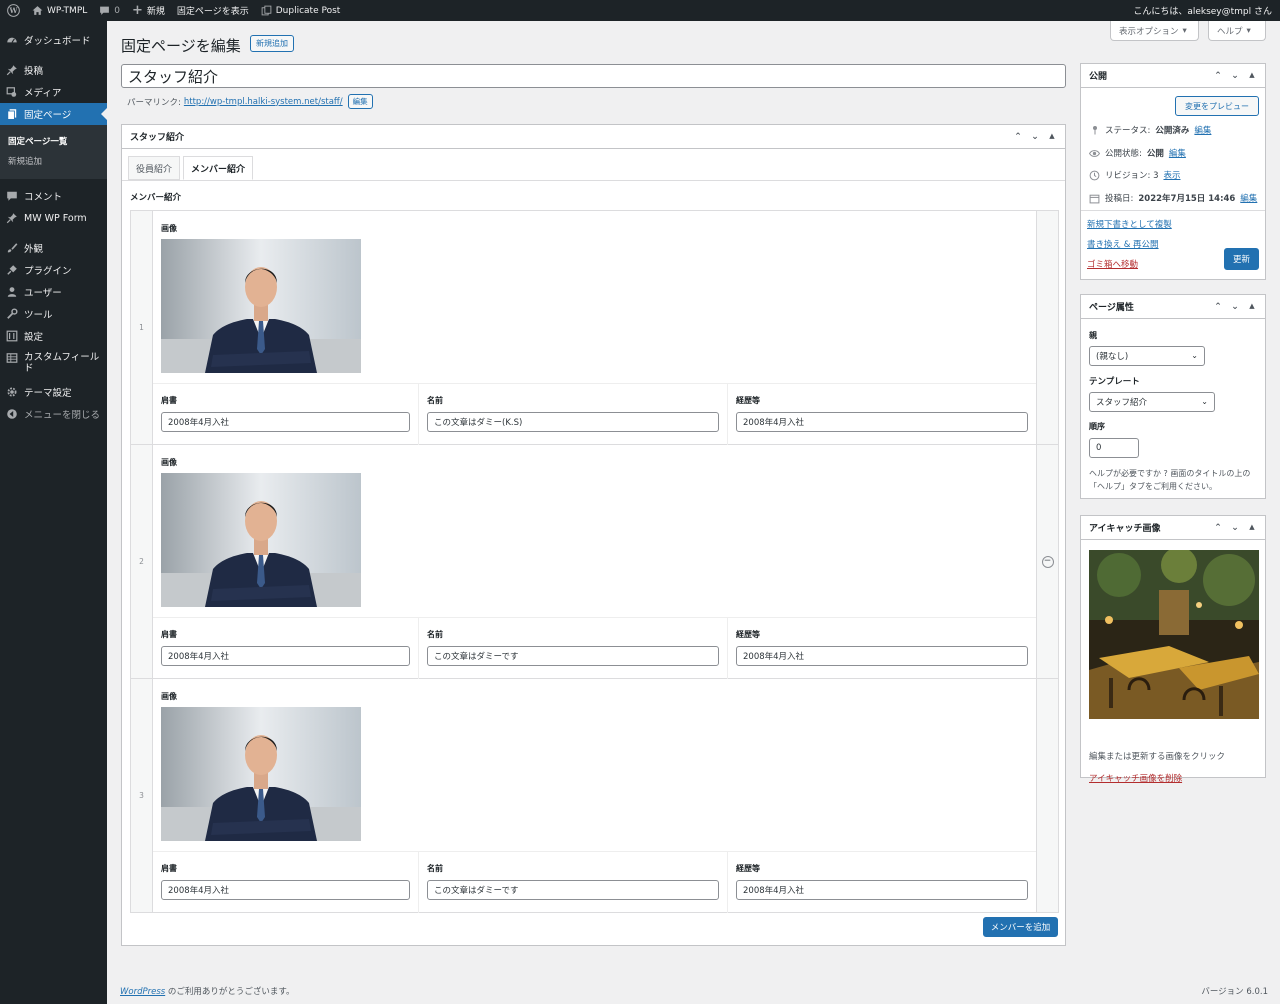 The height and width of the screenshot is (1004, 1280). Describe the element at coordinates (1047, 561) in the screenshot. I see `remove-row-icon: −` at that location.